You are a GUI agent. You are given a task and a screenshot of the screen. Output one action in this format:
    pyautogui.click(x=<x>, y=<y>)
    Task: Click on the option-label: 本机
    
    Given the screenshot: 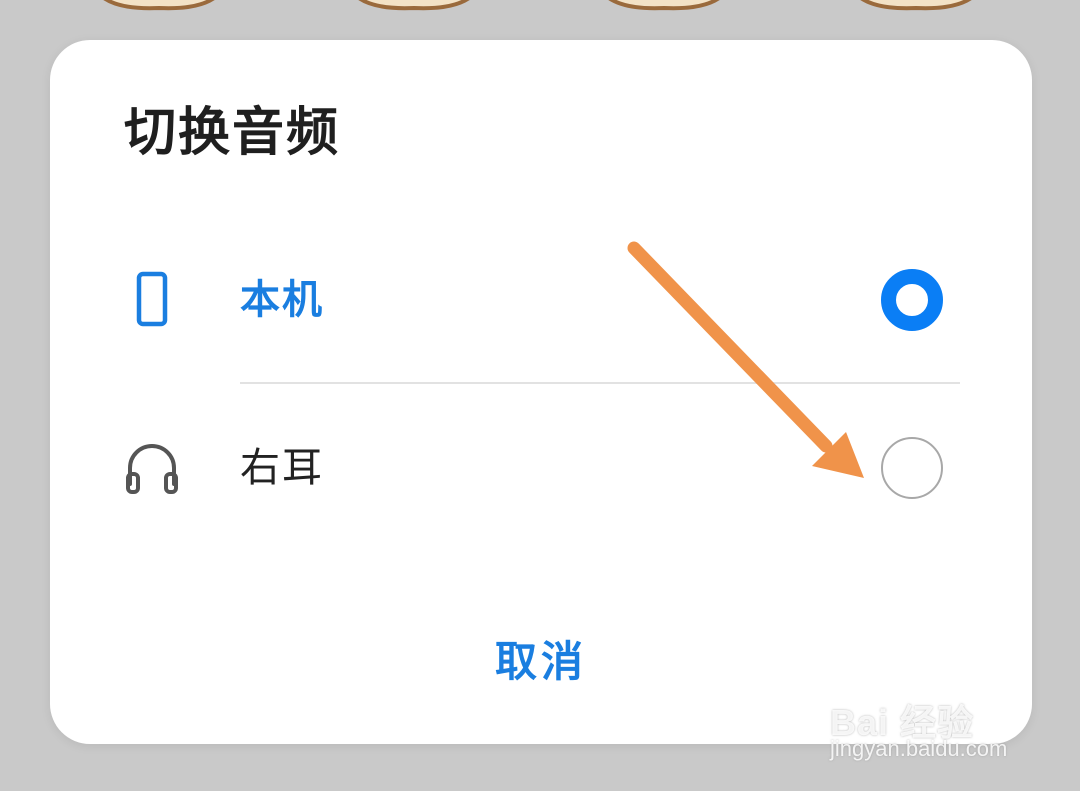 What is the action you would take?
    pyautogui.click(x=282, y=300)
    